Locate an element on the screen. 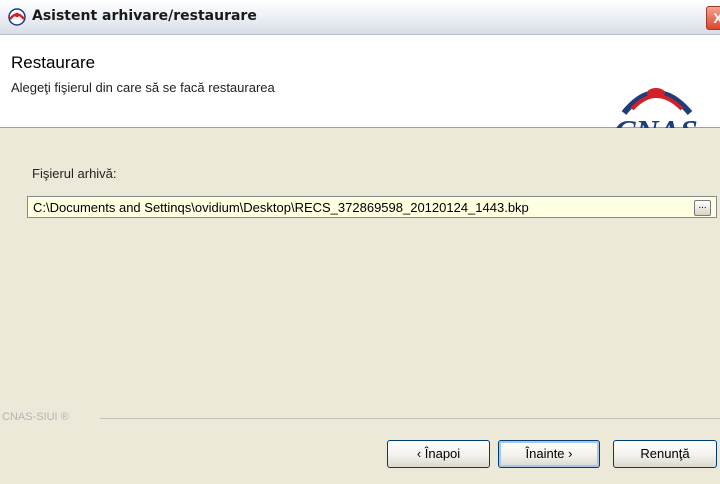 The height and width of the screenshot is (484, 720). cancel-button: Renunţă is located at coordinates (665, 454).